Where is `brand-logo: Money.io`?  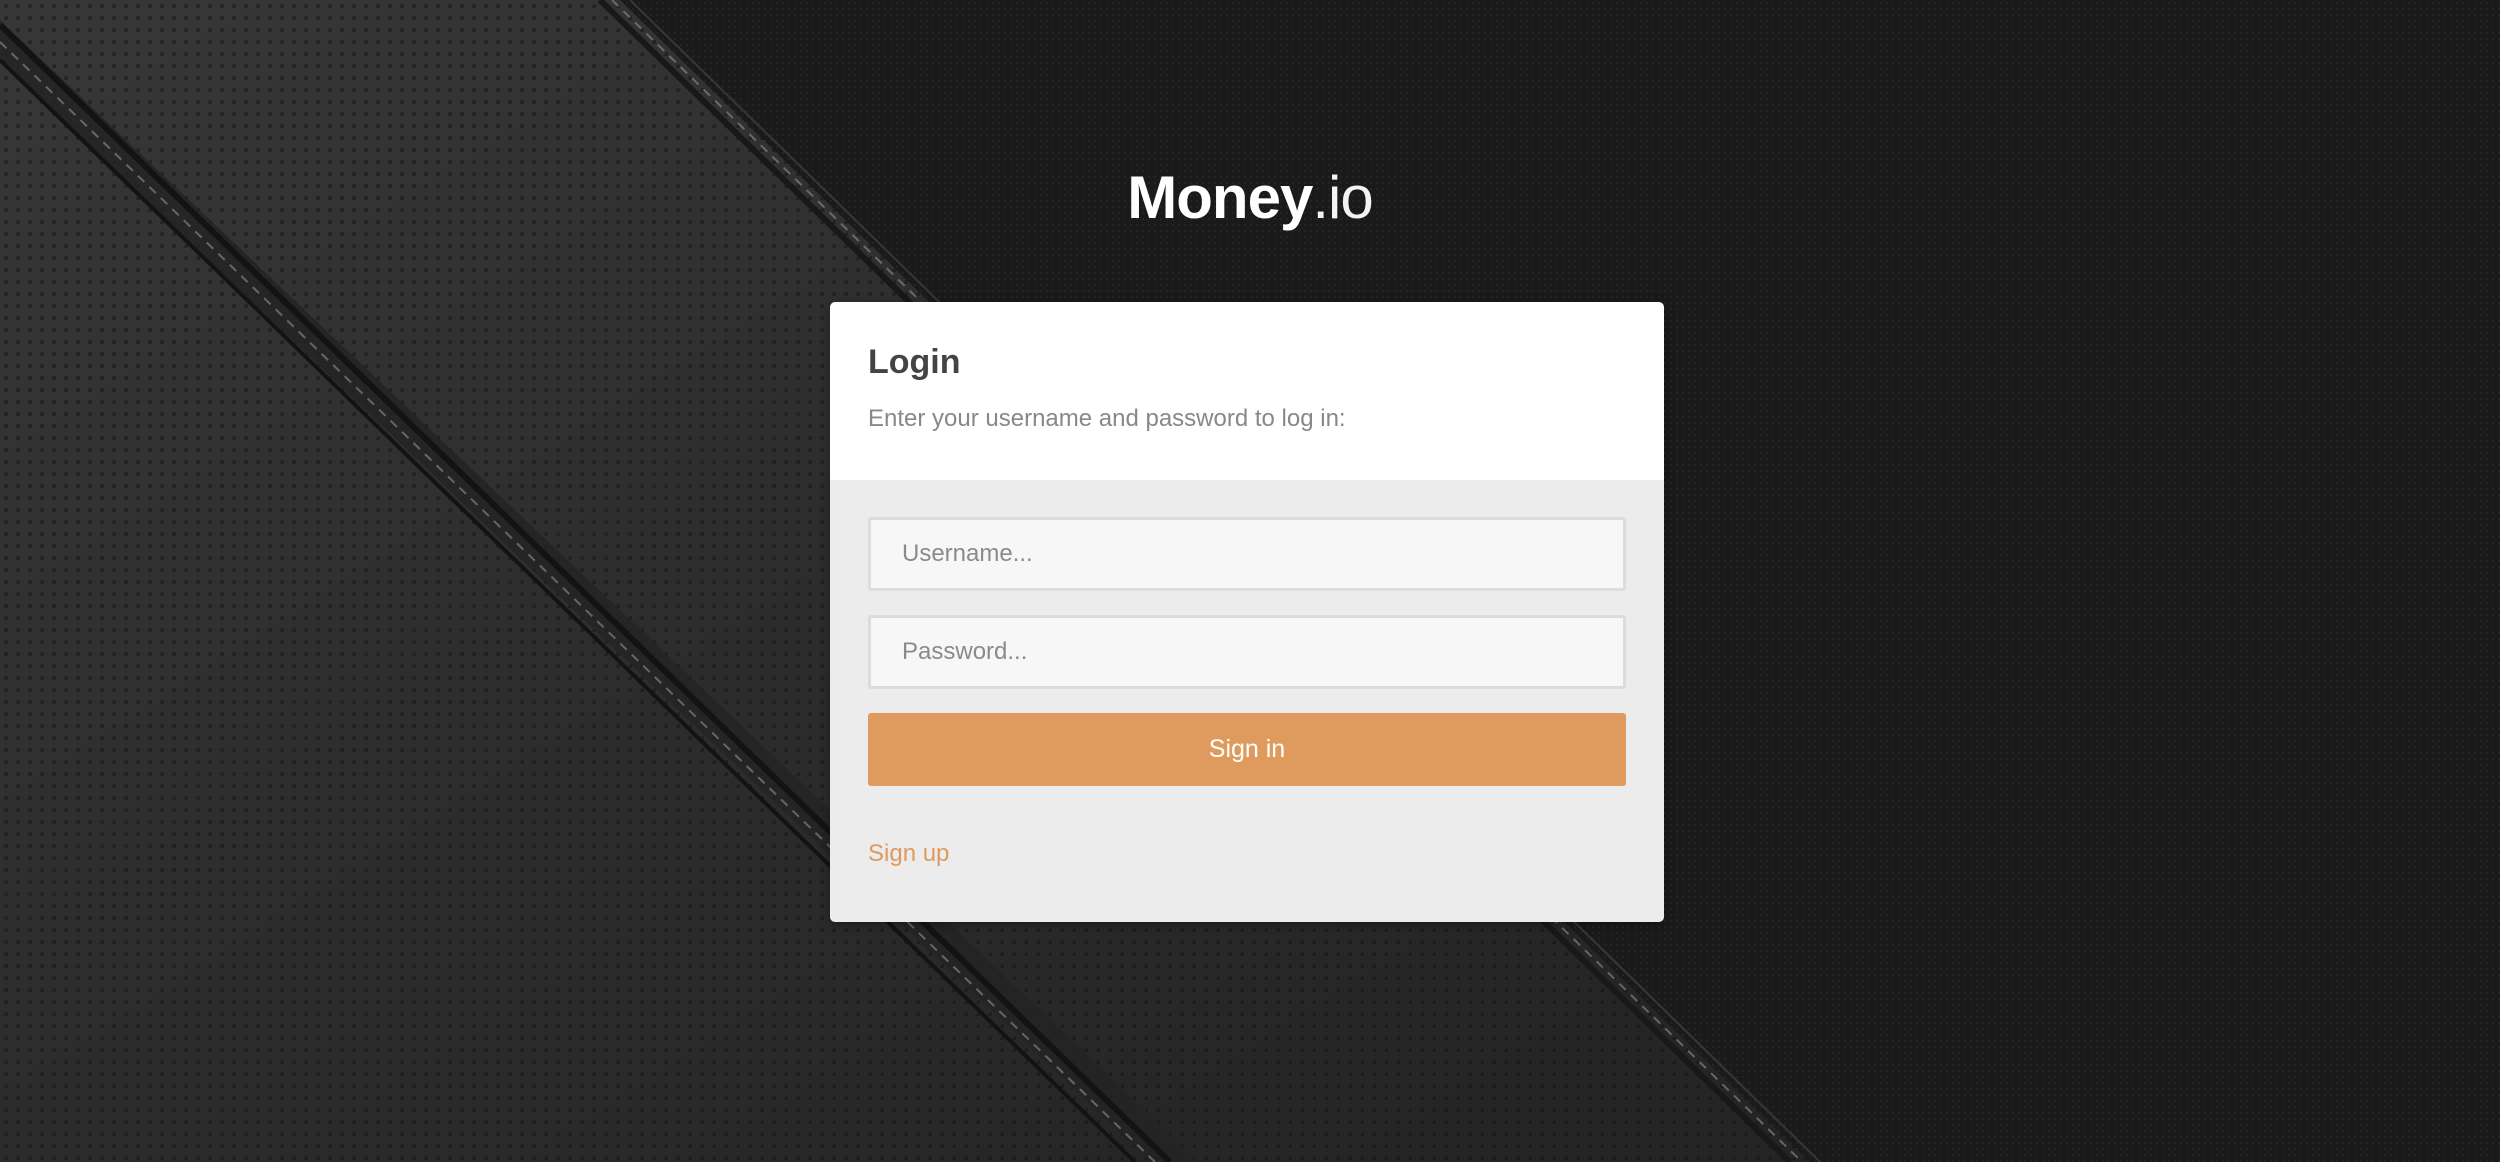 brand-logo: Money.io is located at coordinates (1250, 198).